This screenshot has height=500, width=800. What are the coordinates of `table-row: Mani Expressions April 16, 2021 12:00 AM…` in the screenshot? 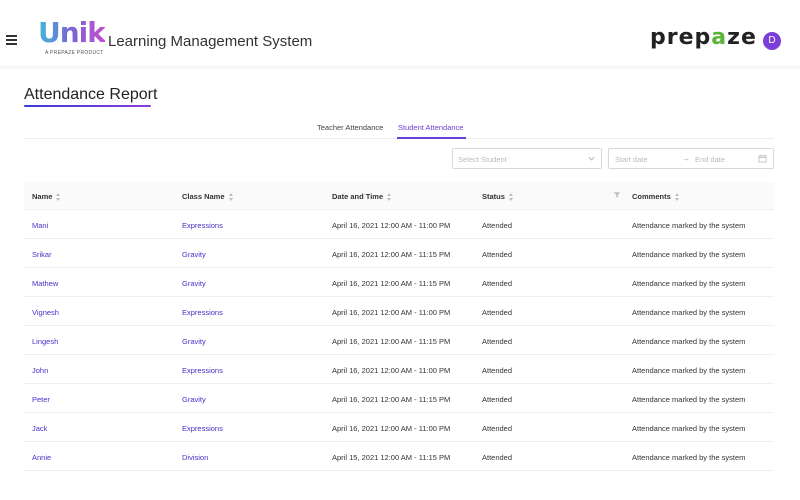 It's located at (399, 224).